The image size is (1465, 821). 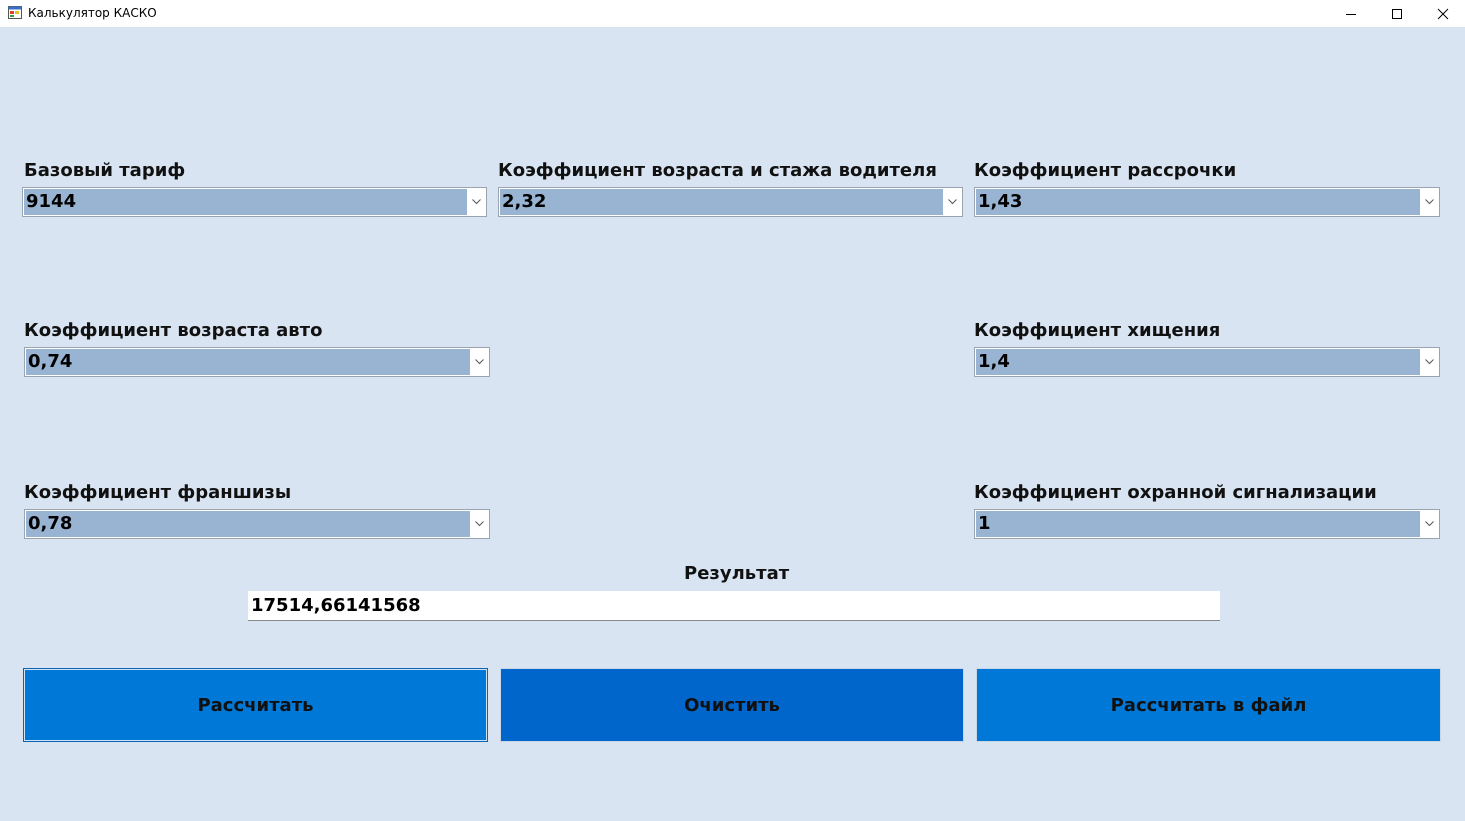 I want to click on driver-age-dropdown-button, so click(x=952, y=202).